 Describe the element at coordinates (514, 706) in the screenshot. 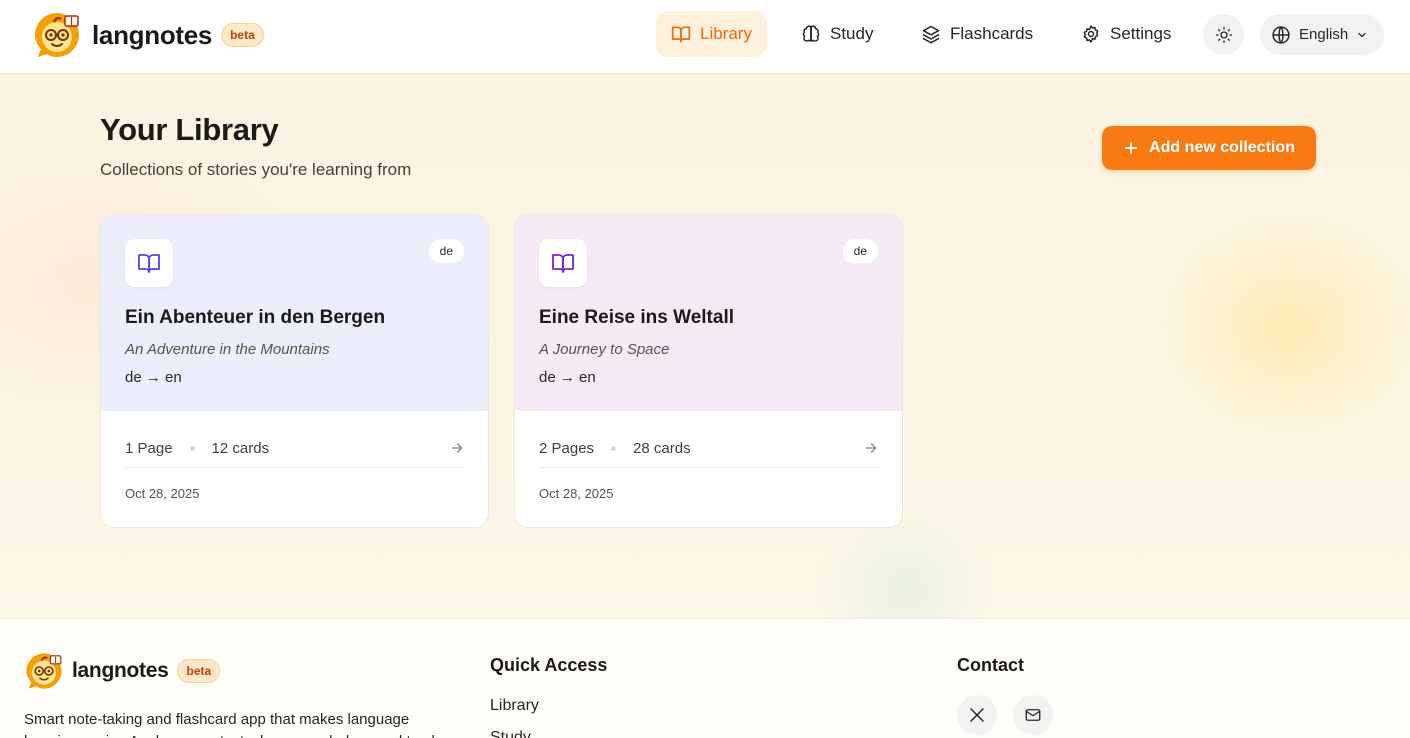

I see `footer-link-library: Library` at that location.